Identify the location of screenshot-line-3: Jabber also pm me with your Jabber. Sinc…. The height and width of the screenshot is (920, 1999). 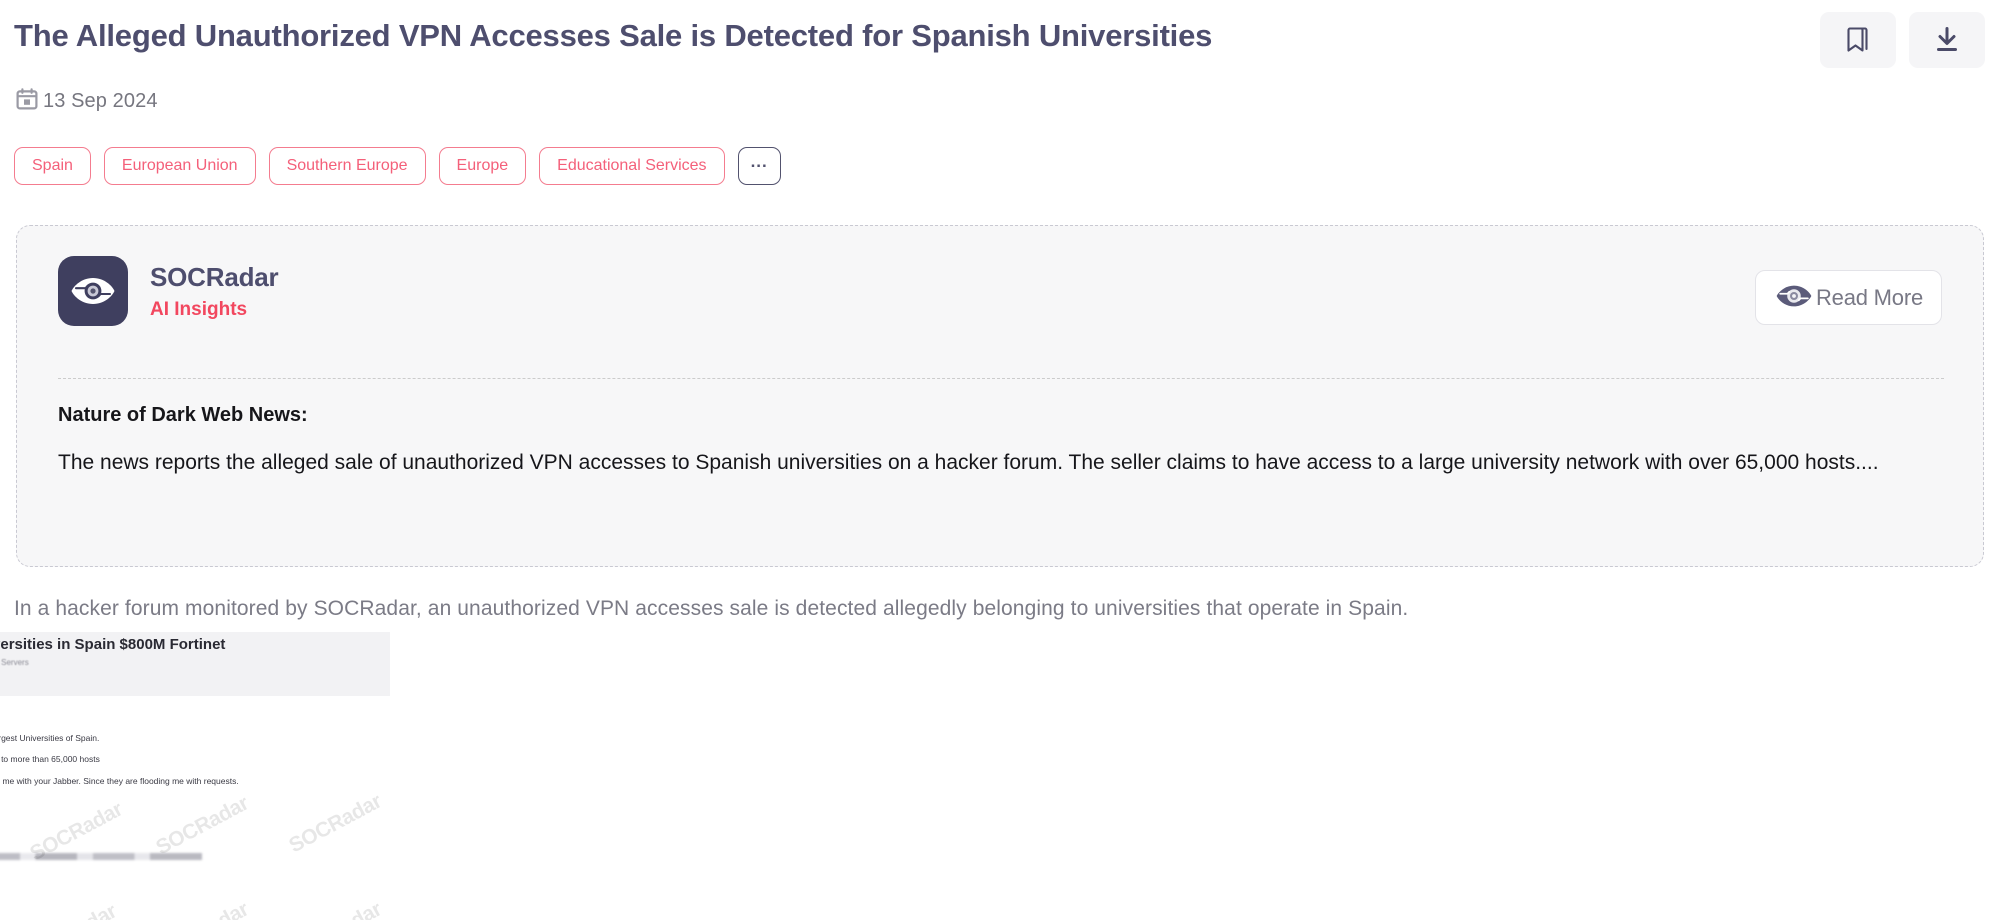
(119, 781).